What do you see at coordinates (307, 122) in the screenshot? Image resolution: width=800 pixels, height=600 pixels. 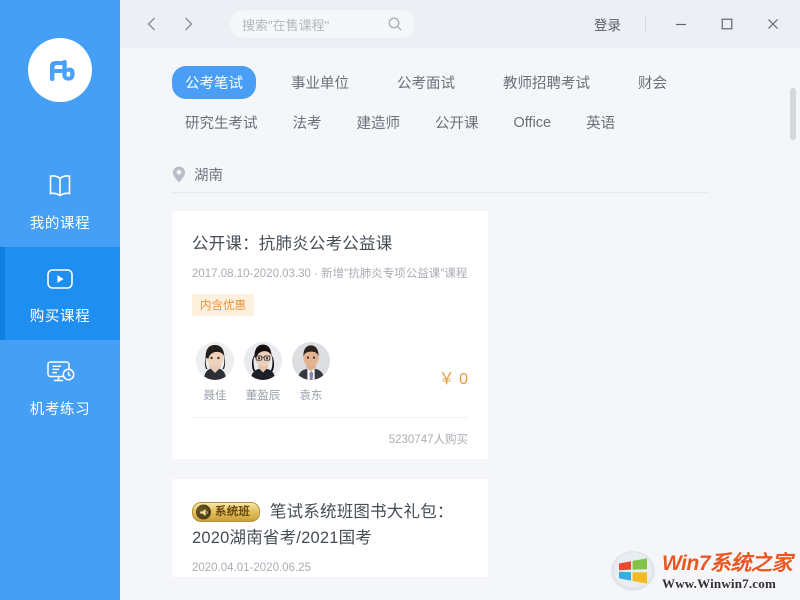 I see `tab-fakao: 法考` at bounding box center [307, 122].